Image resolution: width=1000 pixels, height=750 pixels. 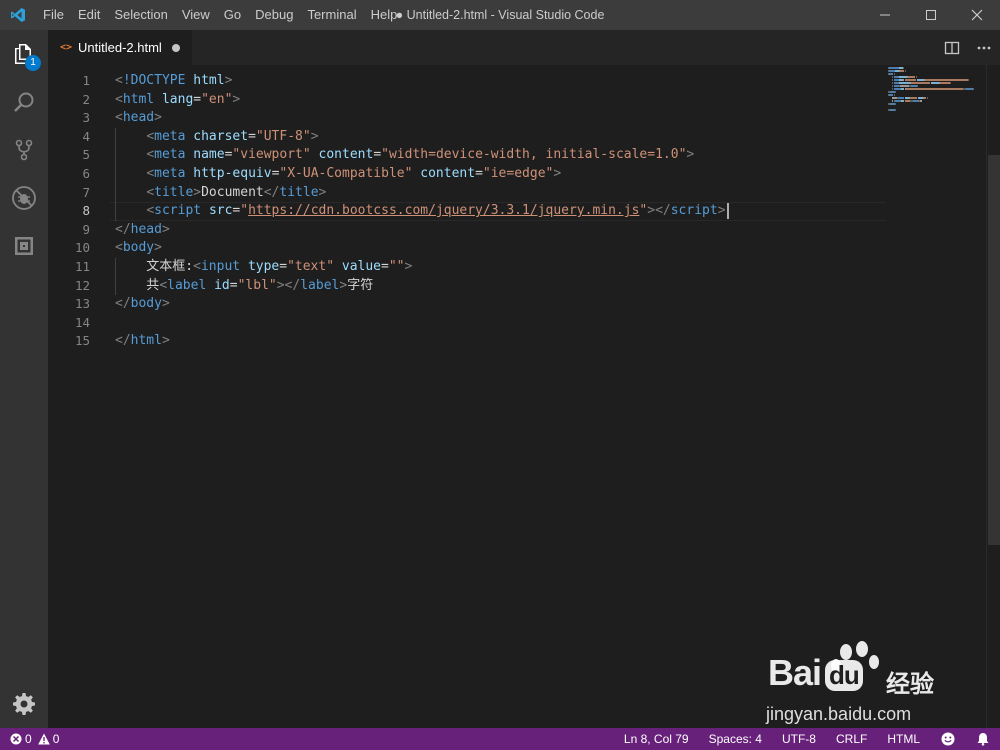 I want to click on problems-indicator: 0 0, so click(x=32, y=739).